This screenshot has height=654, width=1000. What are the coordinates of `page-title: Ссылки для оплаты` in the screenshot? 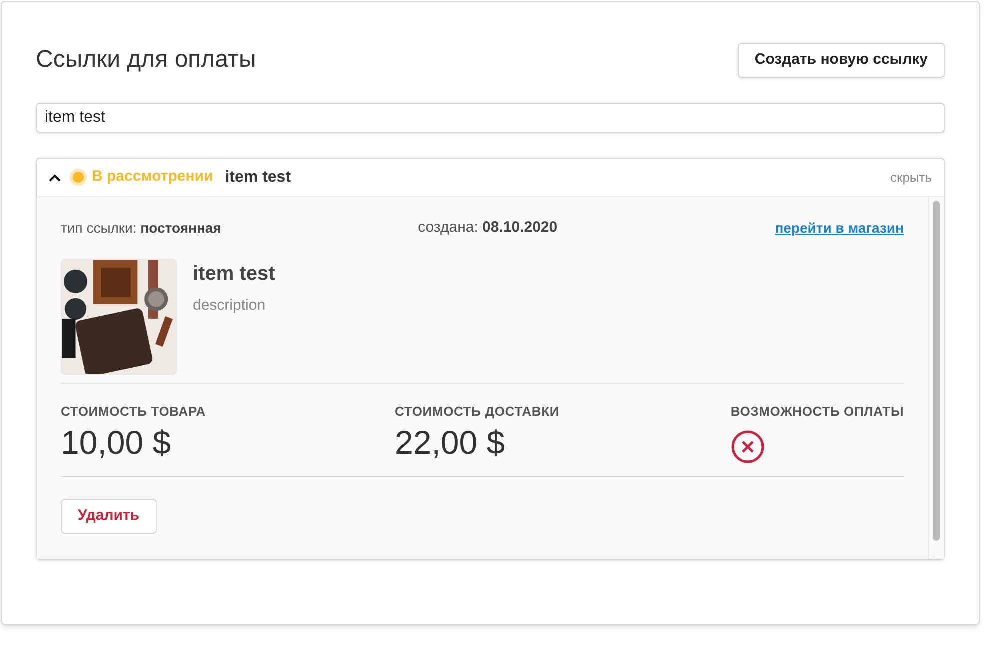 It's located at (146, 60).